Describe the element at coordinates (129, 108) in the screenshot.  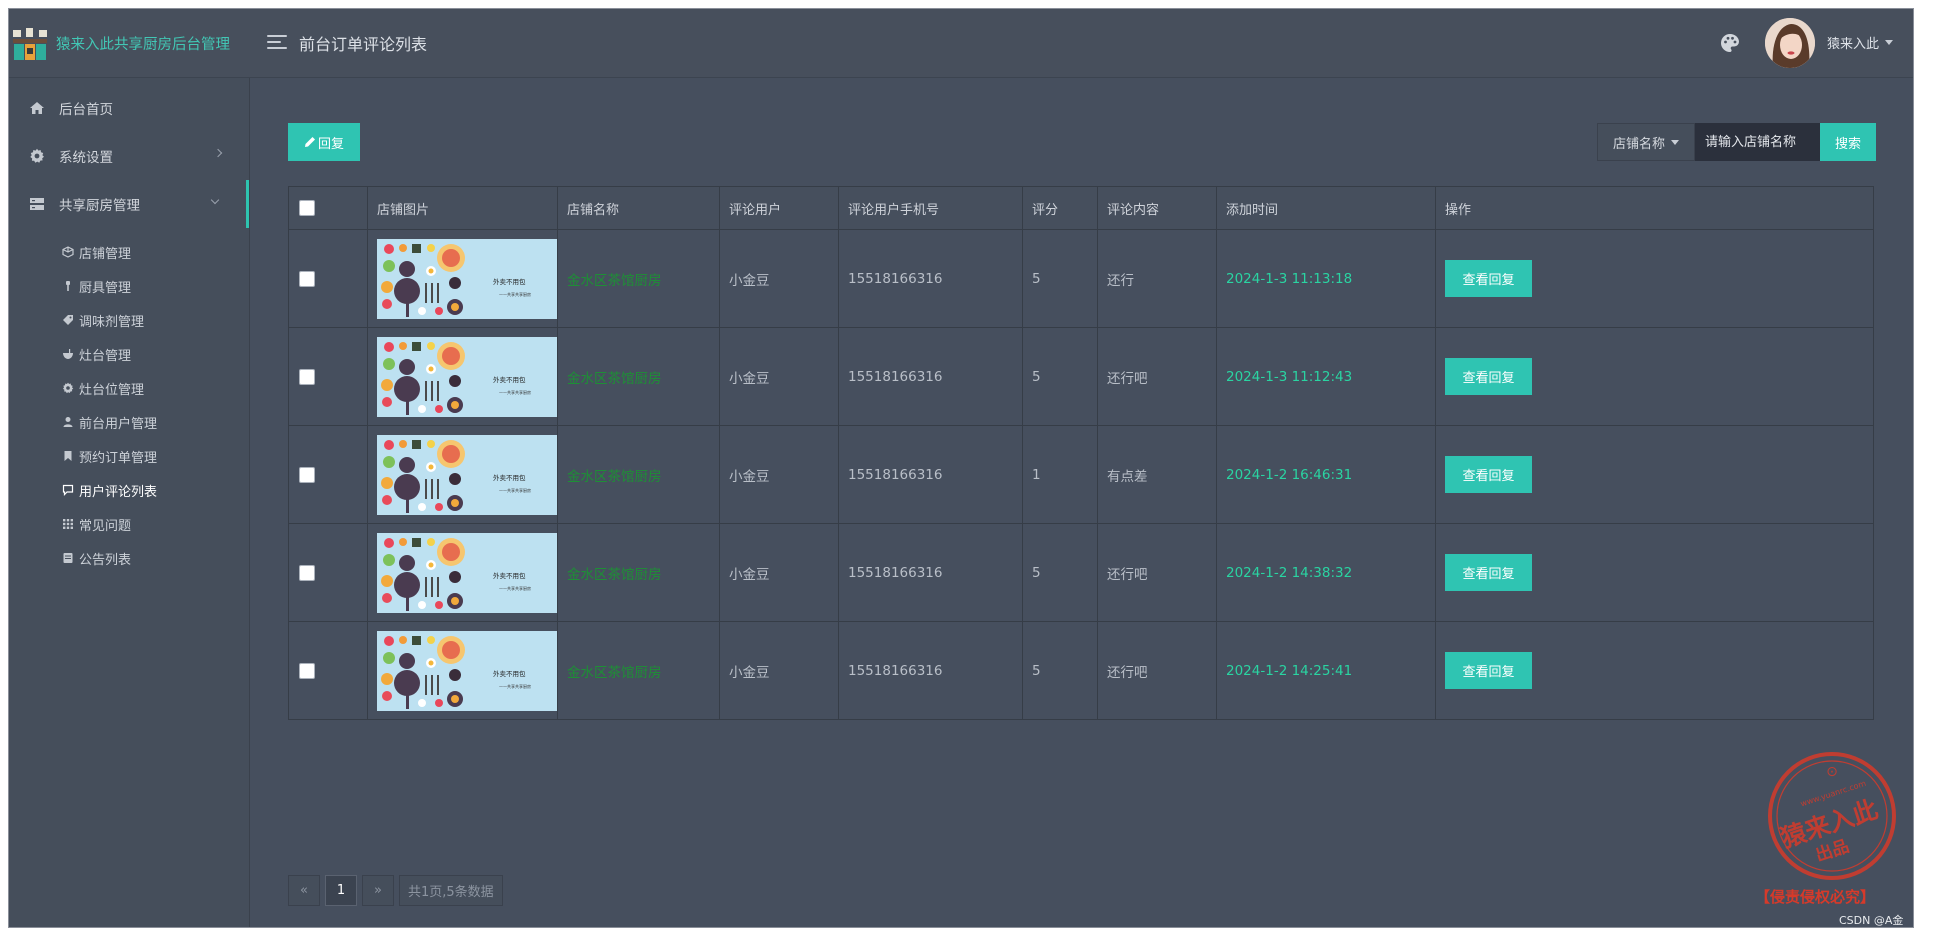
I see `sidebar-item-home: 后台首页` at that location.